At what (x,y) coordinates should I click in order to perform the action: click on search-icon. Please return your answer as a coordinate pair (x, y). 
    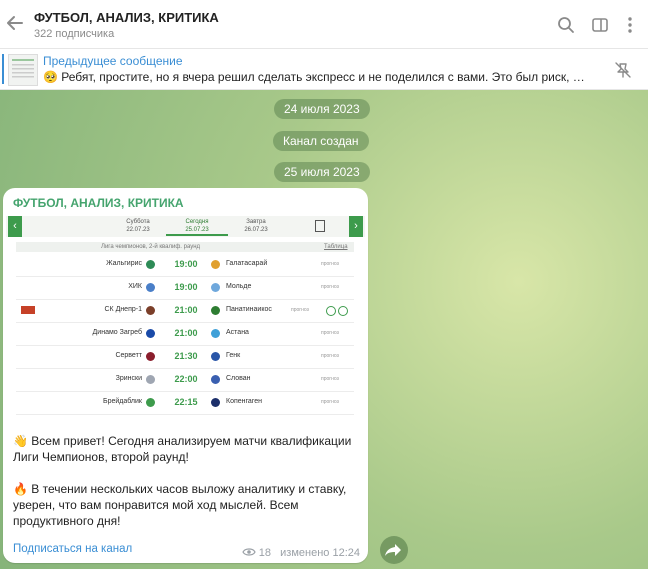
    Looking at the image, I should click on (566, 25).